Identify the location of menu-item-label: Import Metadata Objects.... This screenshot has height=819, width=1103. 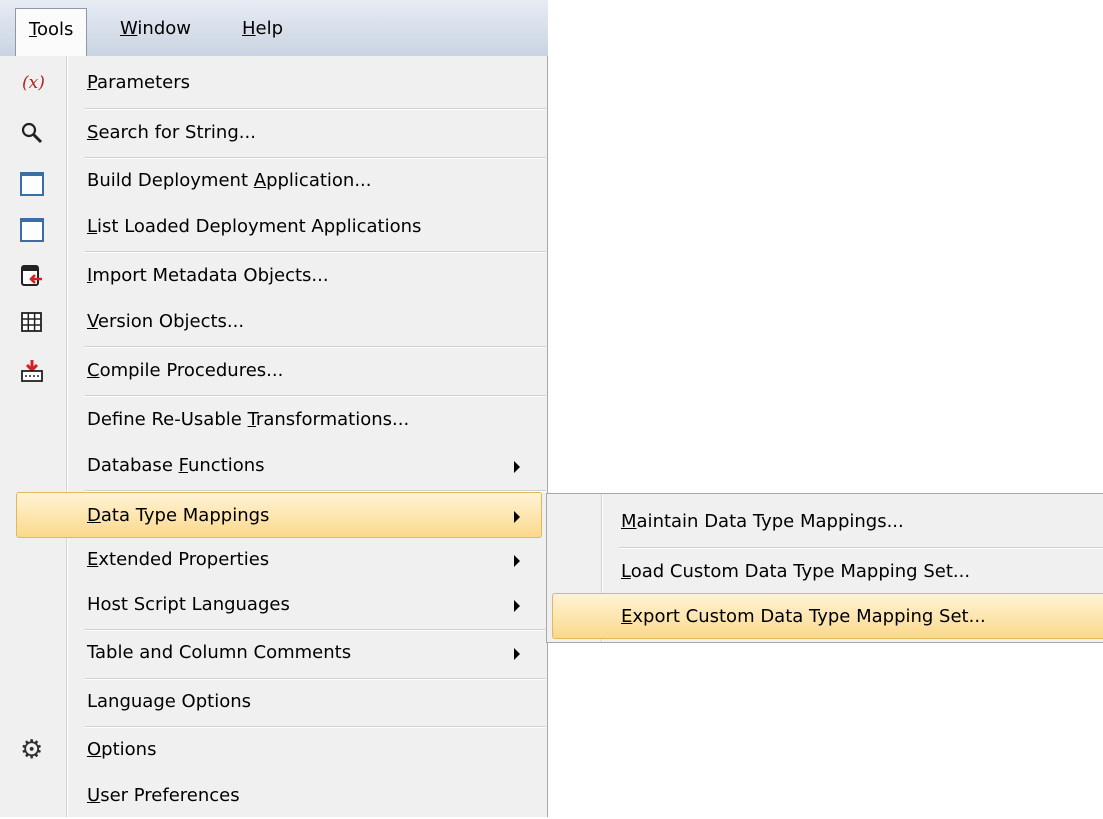
(208, 275).